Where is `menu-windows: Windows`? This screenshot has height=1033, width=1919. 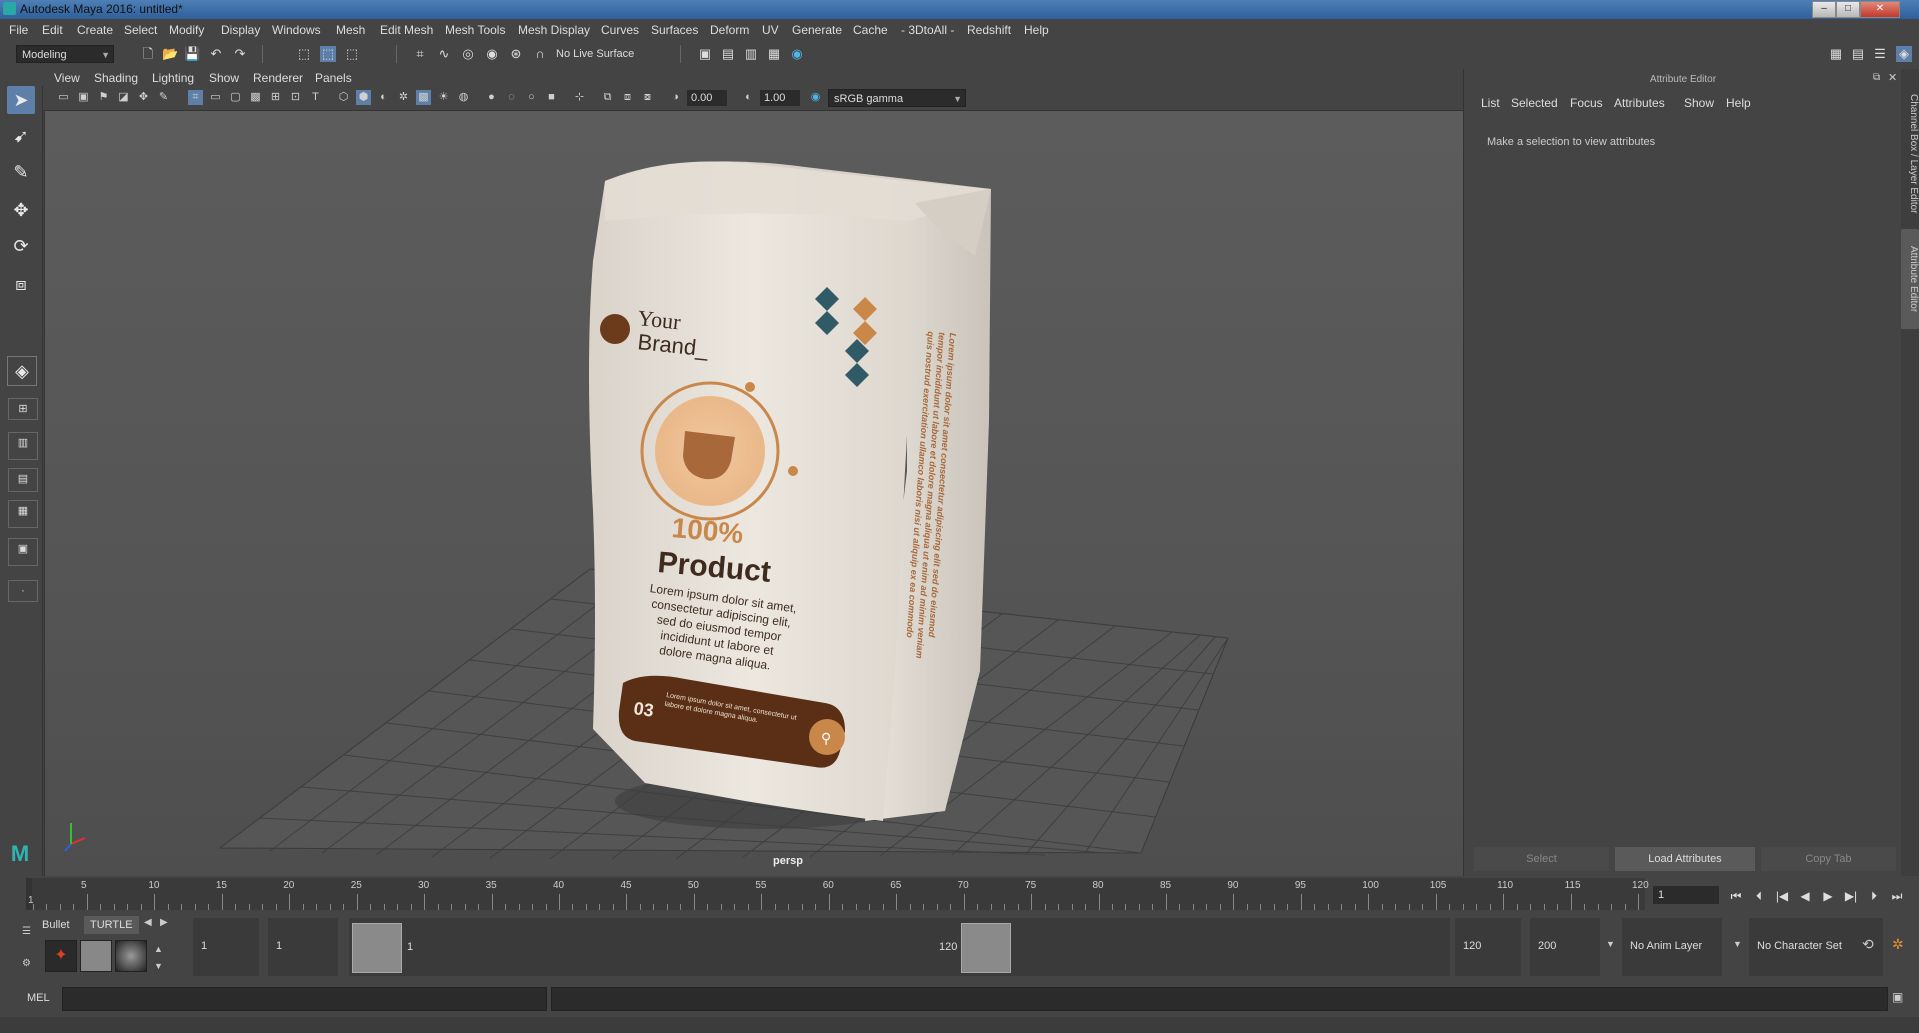 menu-windows: Windows is located at coordinates (296, 30).